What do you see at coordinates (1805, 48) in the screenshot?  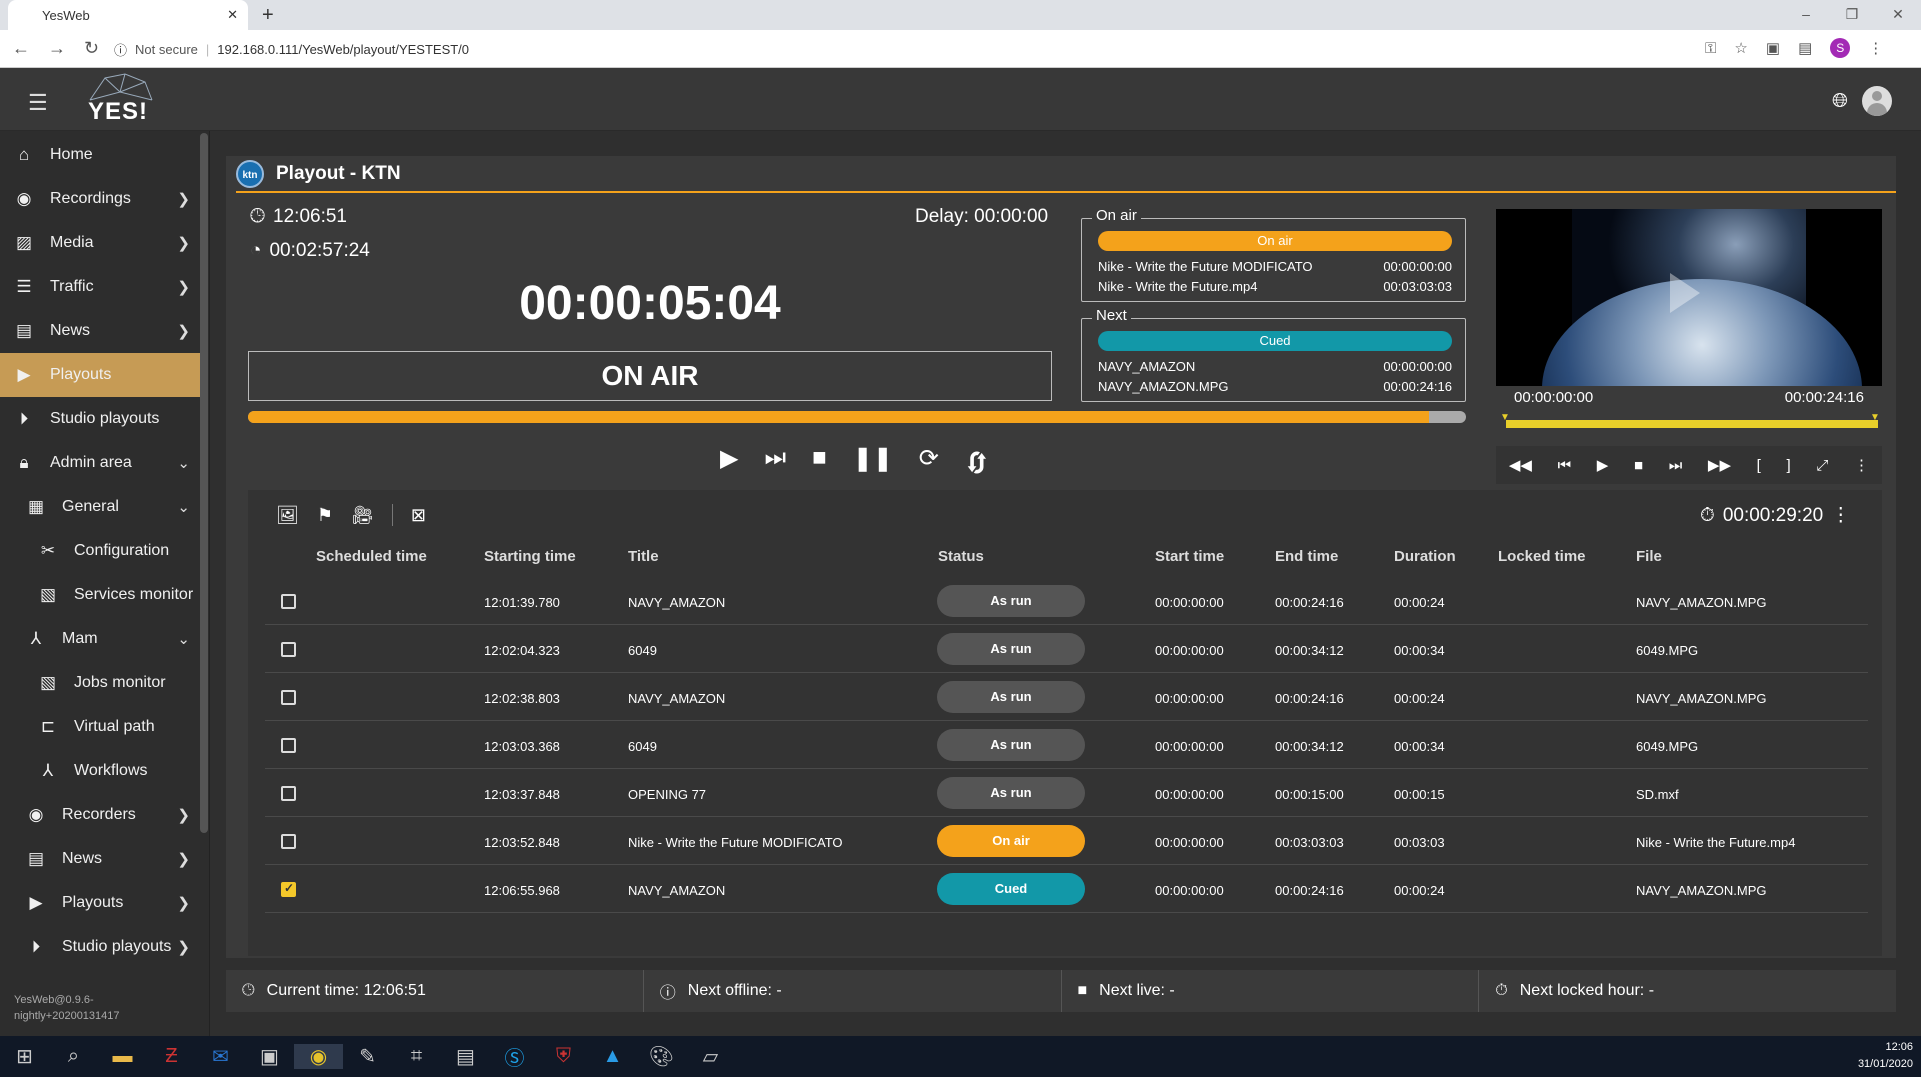 I see `shield-extension-icon: ▤` at bounding box center [1805, 48].